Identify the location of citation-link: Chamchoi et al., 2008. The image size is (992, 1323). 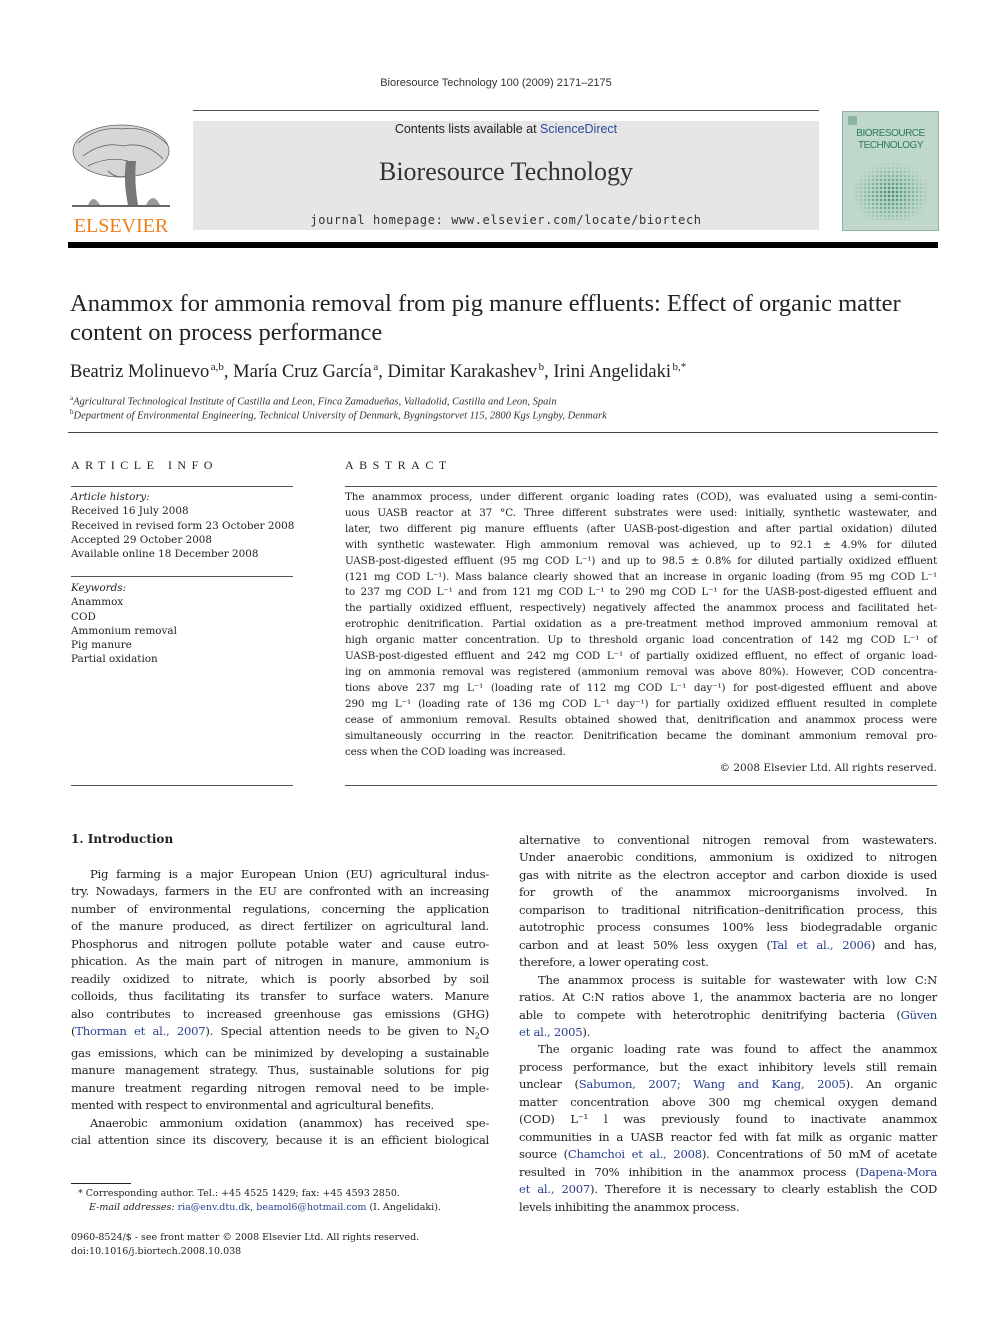
(635, 1154).